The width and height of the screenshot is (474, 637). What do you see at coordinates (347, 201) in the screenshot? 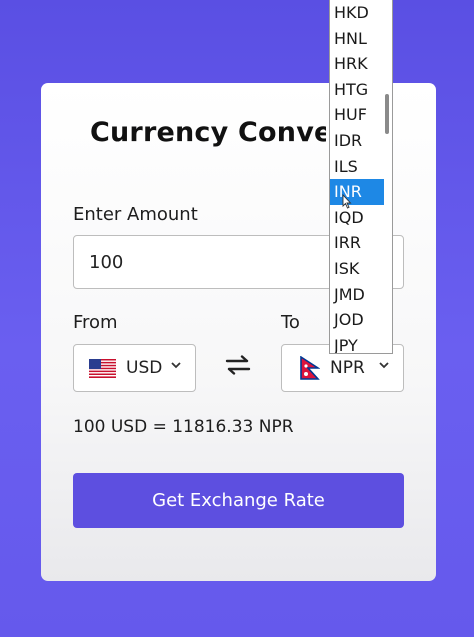
I see `mouse-cursor-icon` at bounding box center [347, 201].